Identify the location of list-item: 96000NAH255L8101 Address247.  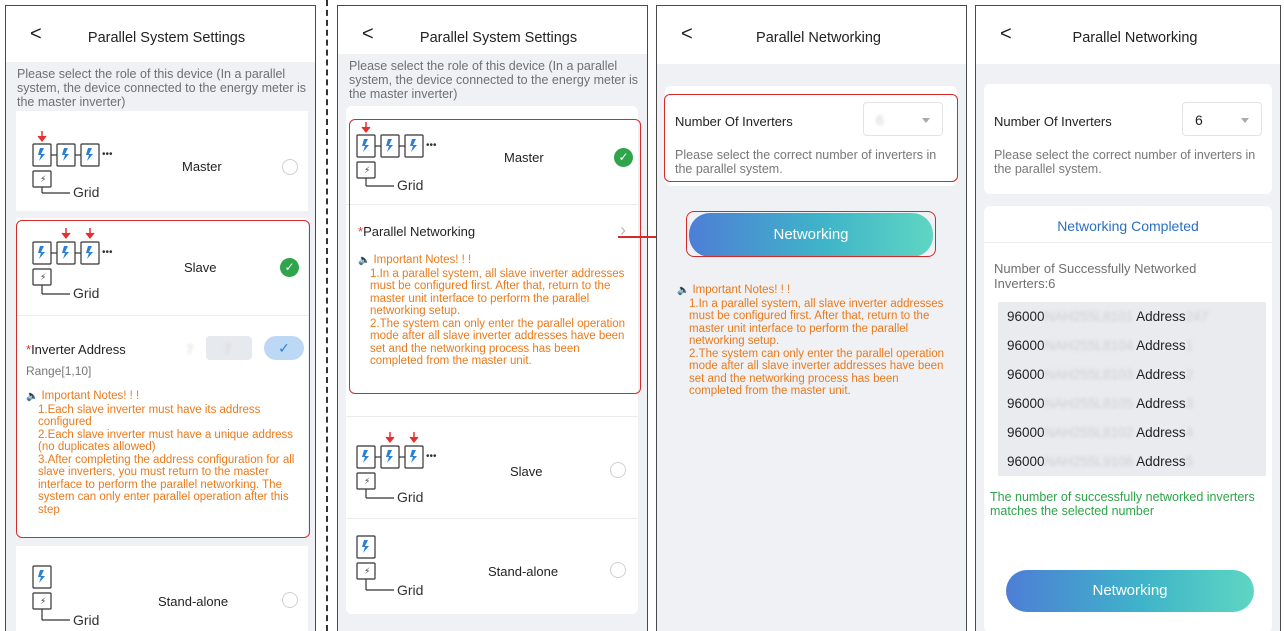
(1108, 316).